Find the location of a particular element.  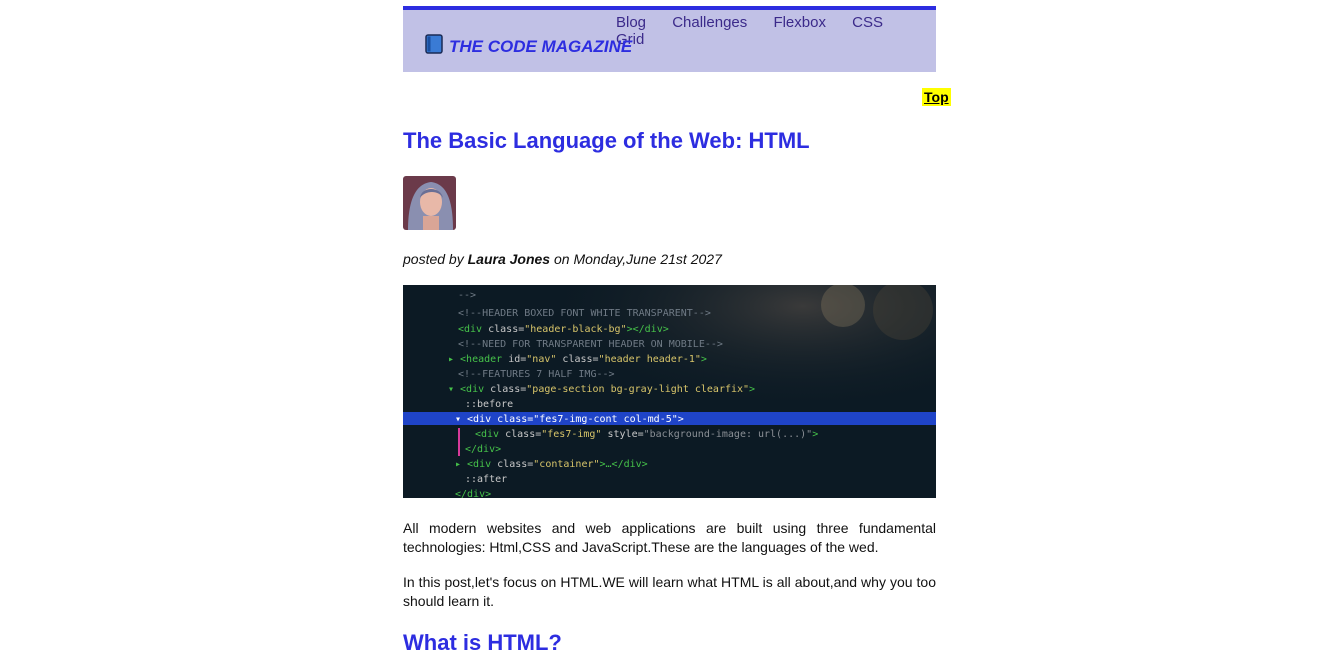

nav-link-flexbox: Flexbox is located at coordinates (799, 22).